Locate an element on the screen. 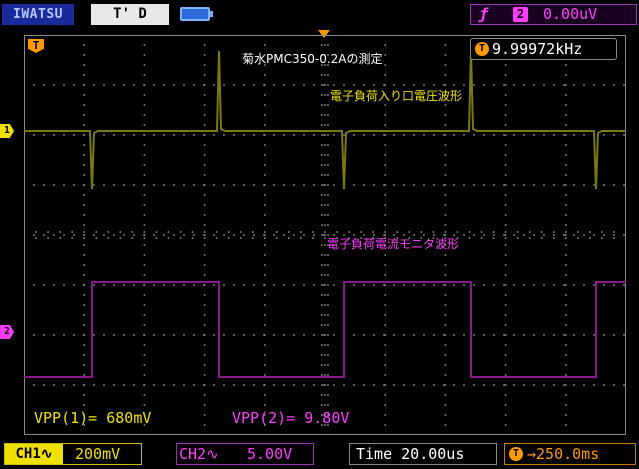 Image resolution: width=639 pixels, height=469 pixels. frequency-counter: T 9.99972kHz is located at coordinates (543, 49).